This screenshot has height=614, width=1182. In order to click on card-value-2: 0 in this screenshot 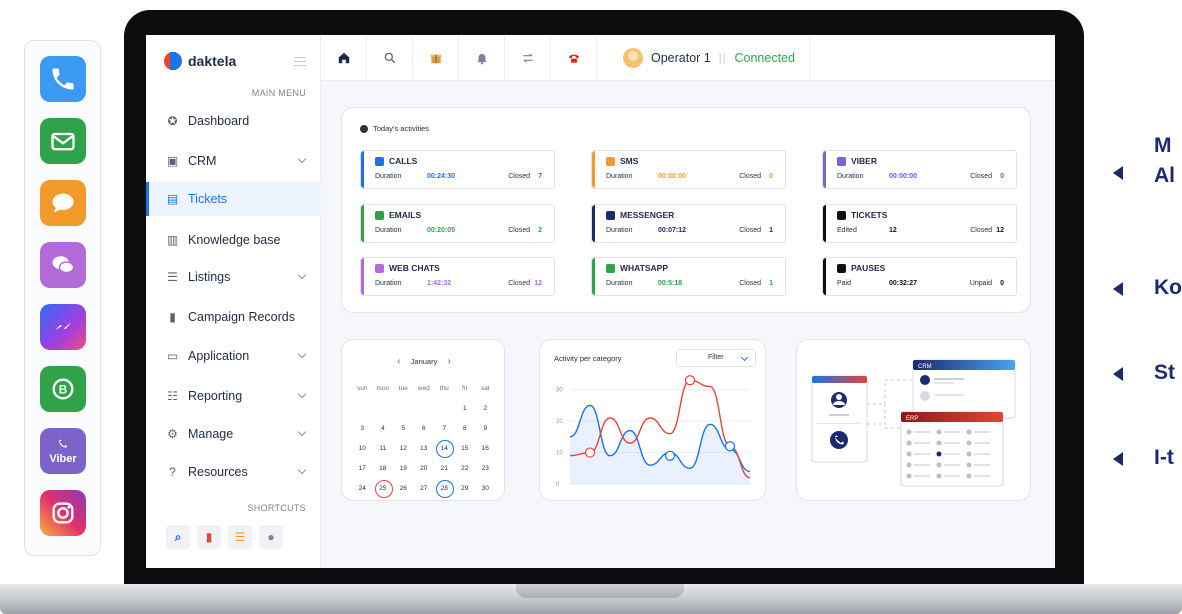, I will do `click(771, 176)`.